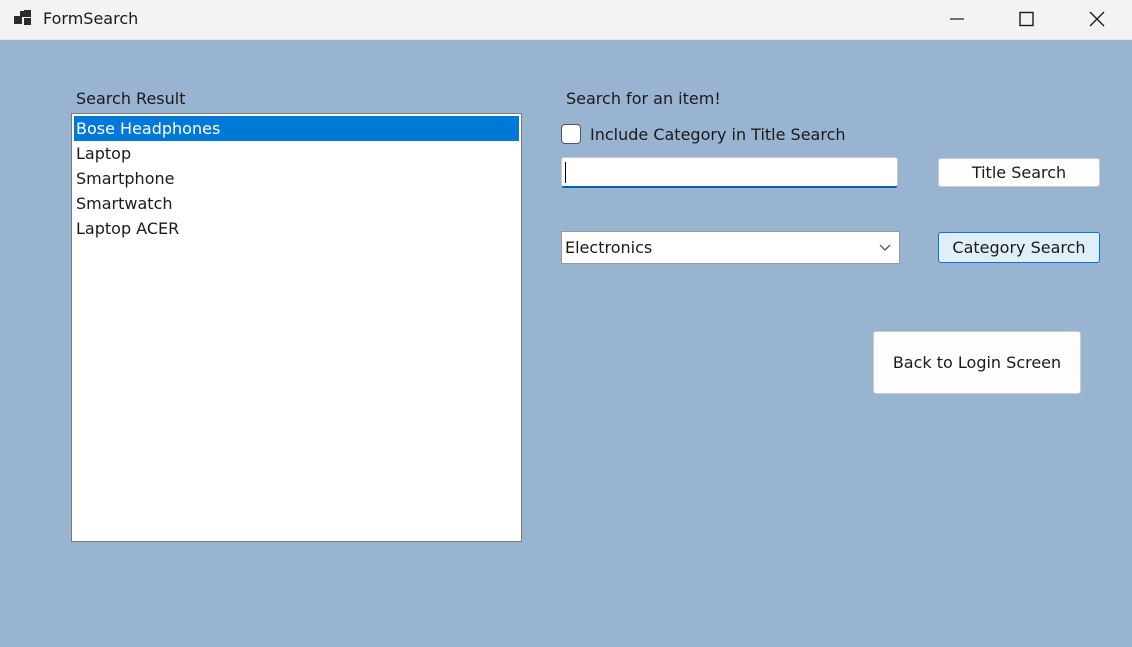 This screenshot has height=647, width=1132. What do you see at coordinates (730, 247) in the screenshot?
I see `category-dropdown: Electronics` at bounding box center [730, 247].